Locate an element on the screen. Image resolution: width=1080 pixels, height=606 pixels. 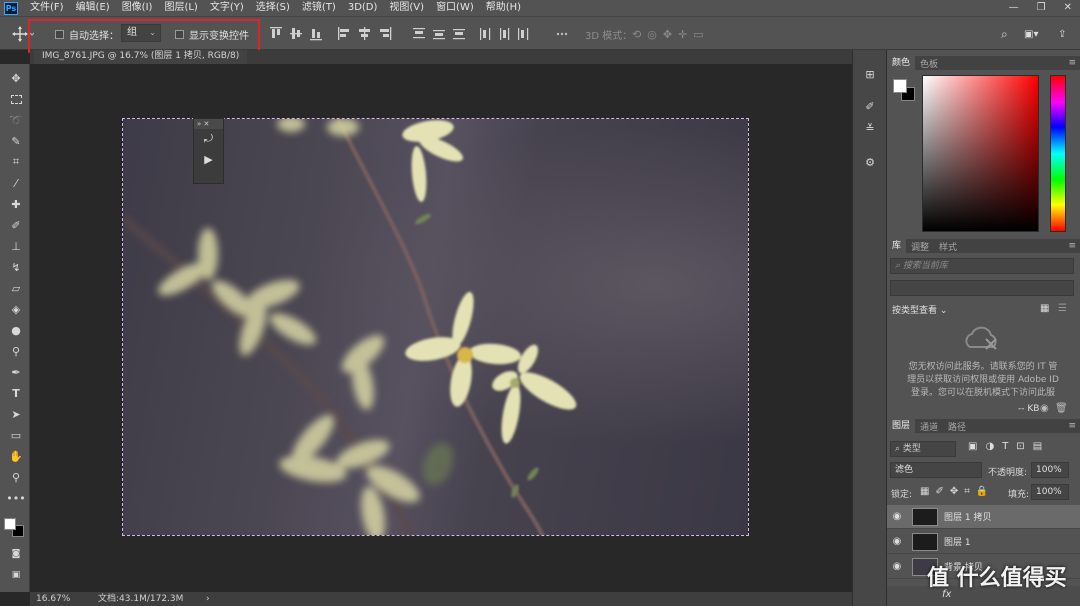
layer-filter-kind: ⌕ 类型 is located at coordinates (923, 449).